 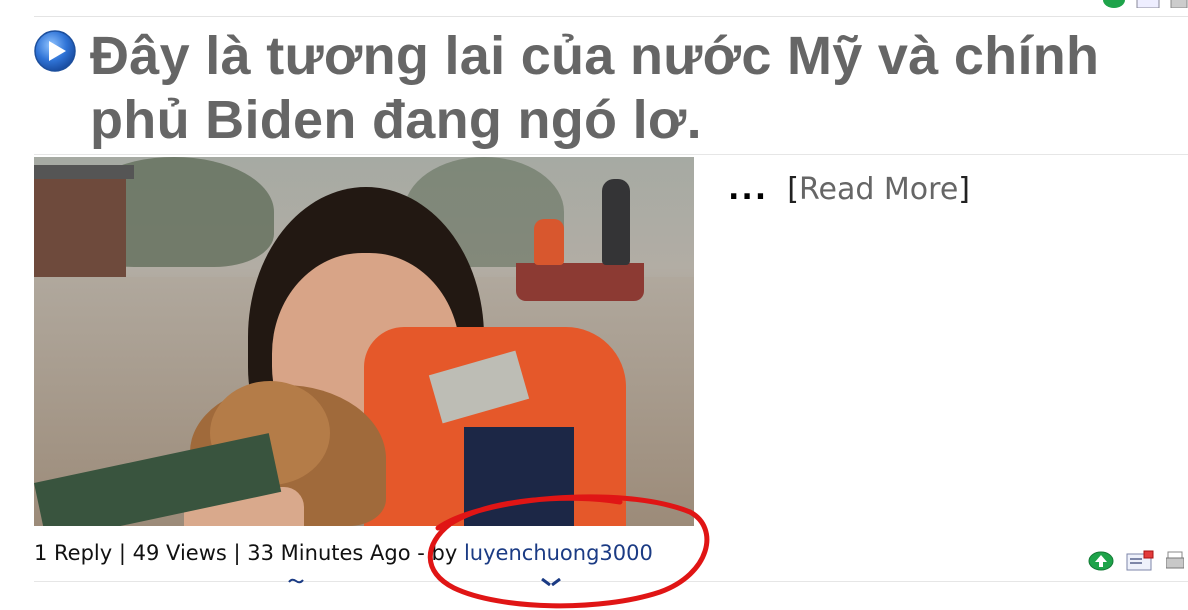 What do you see at coordinates (568, 551) in the screenshot?
I see `red-annotation-circle` at bounding box center [568, 551].